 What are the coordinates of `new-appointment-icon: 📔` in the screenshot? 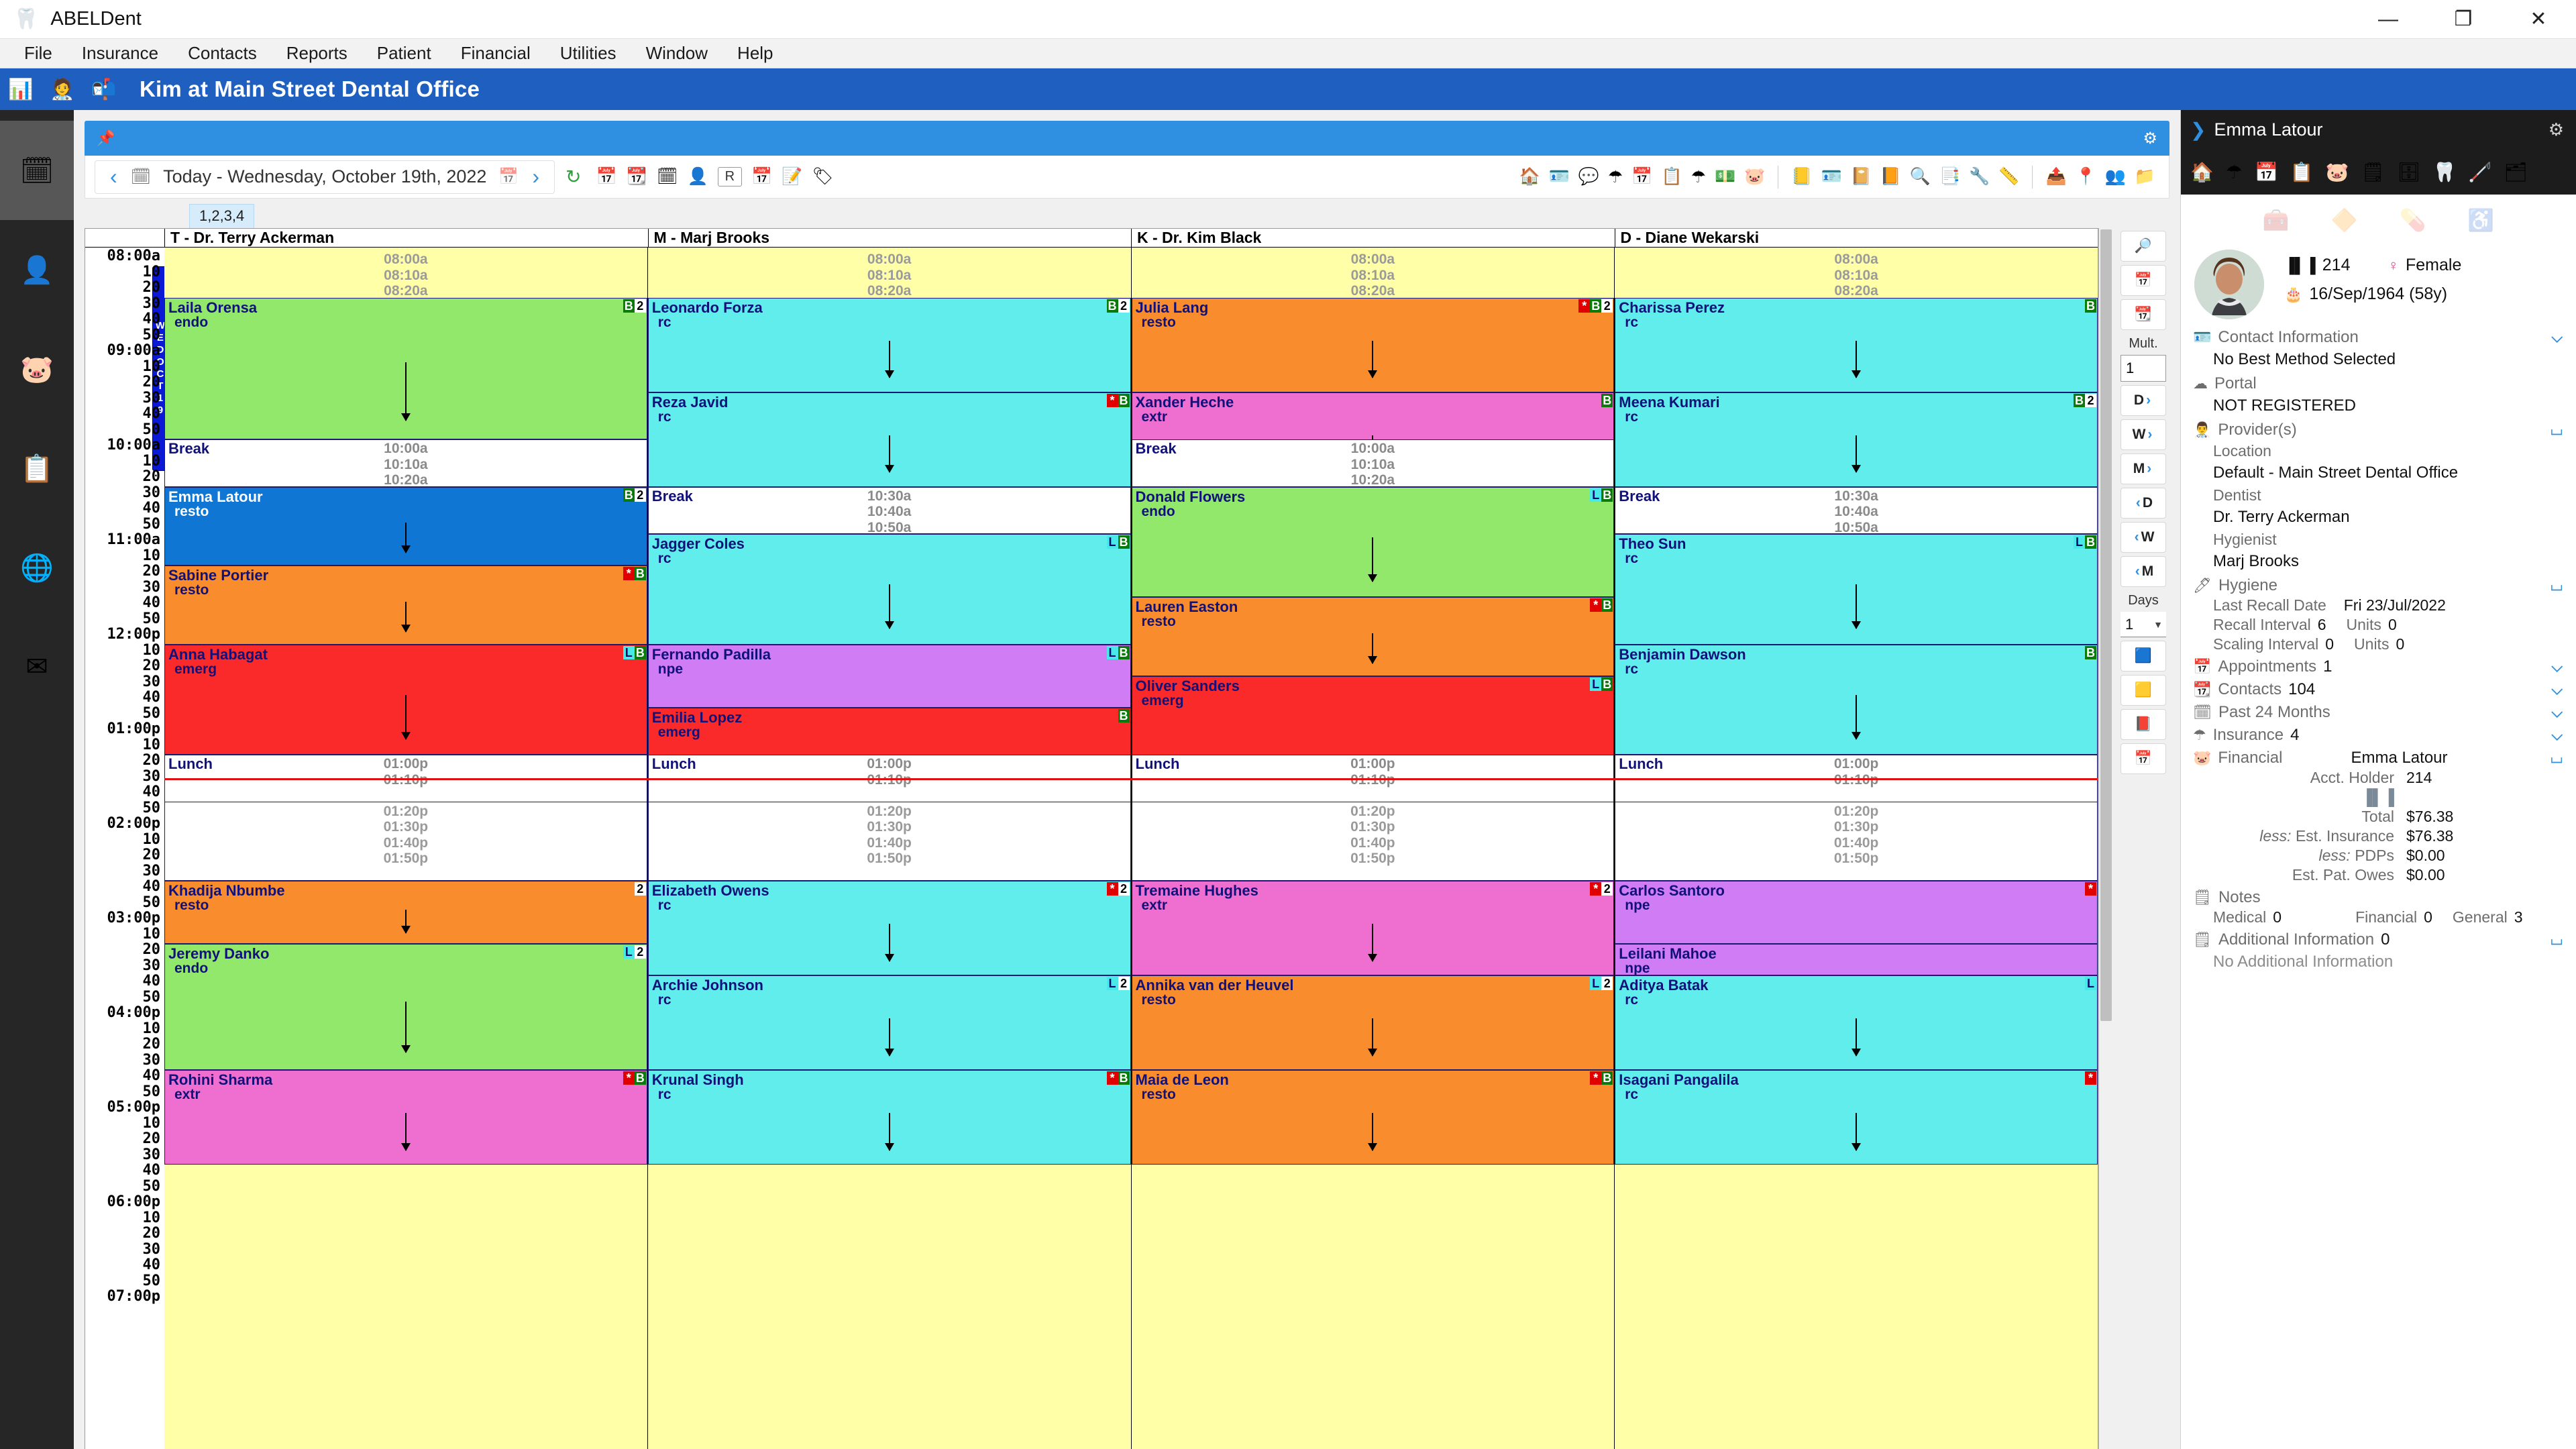 It's located at (1861, 176).